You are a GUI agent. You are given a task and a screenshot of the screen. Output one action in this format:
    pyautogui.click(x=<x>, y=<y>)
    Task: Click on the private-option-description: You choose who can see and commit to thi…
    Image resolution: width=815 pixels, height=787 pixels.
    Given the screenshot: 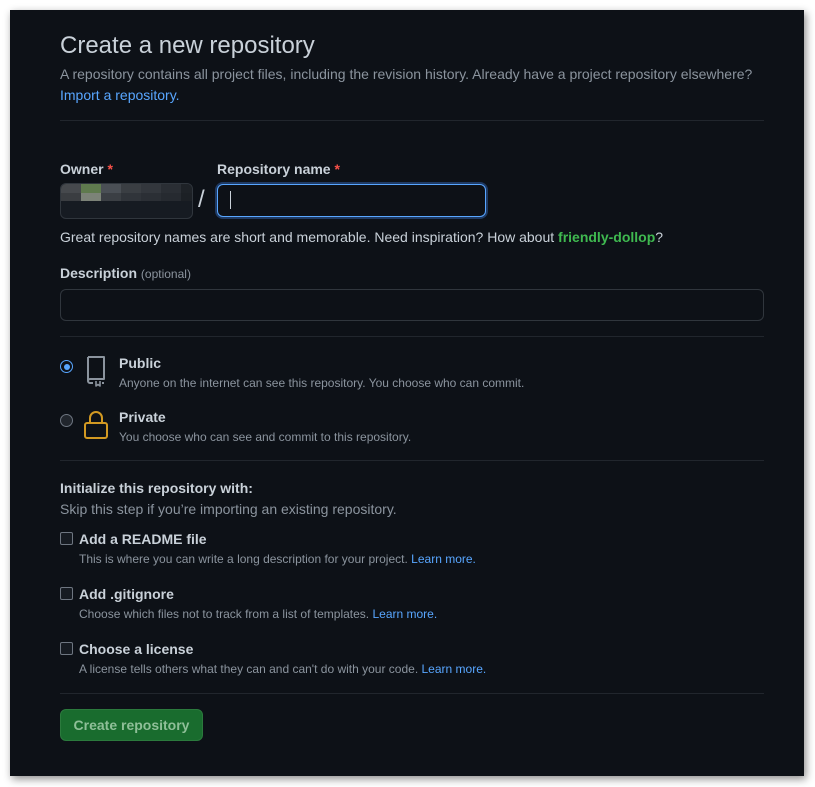 What is the action you would take?
    pyautogui.click(x=265, y=437)
    